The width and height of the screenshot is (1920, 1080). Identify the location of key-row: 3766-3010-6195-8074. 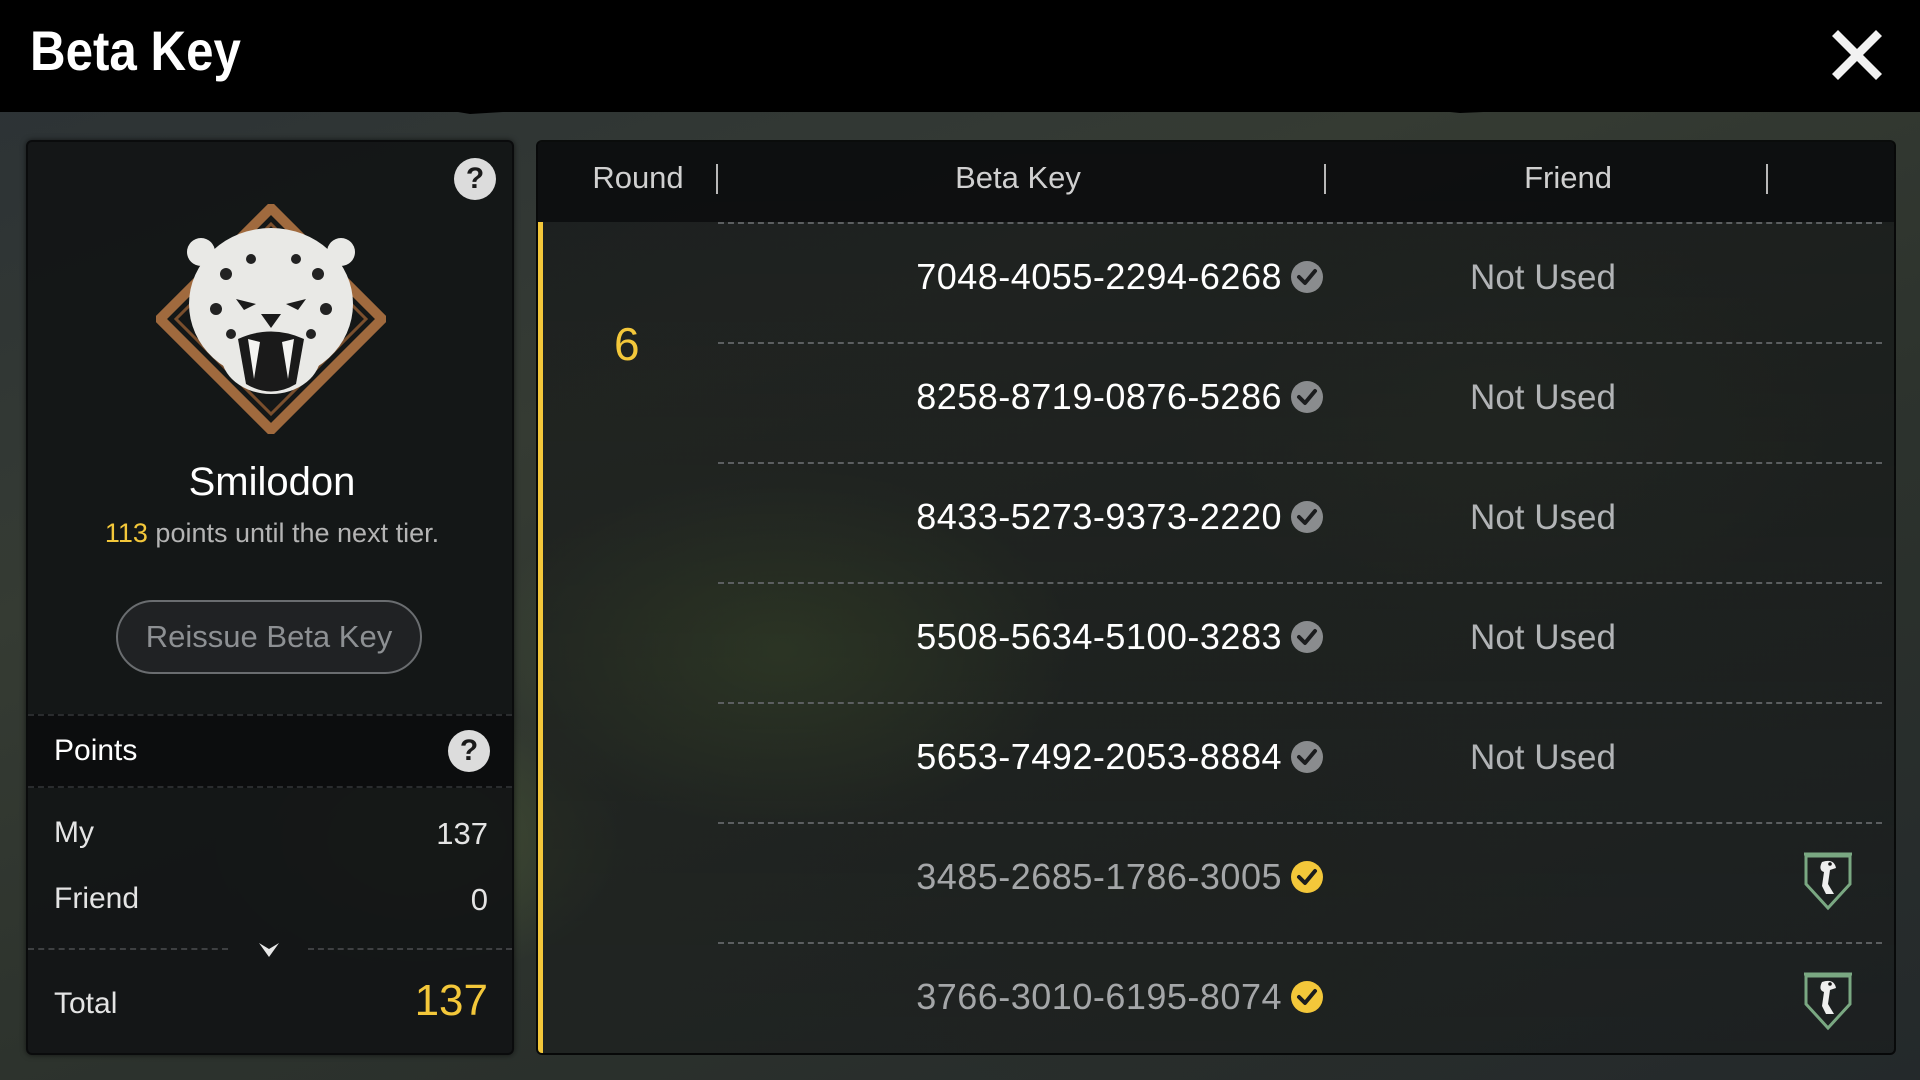
(1300, 997).